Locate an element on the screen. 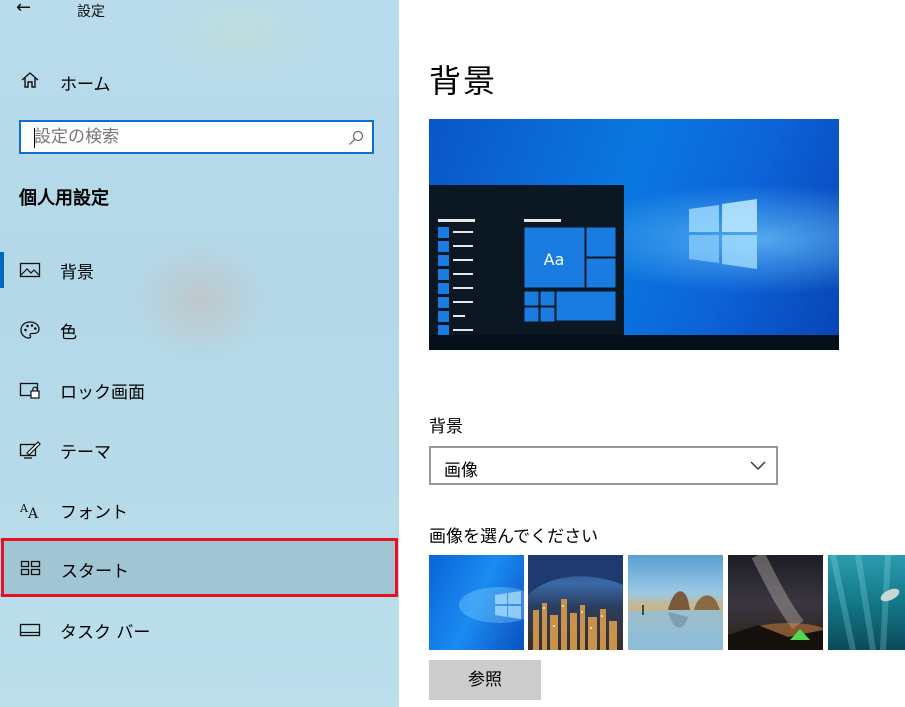 The height and width of the screenshot is (707, 905). background-type-dropdown: 画像 is located at coordinates (603, 465).